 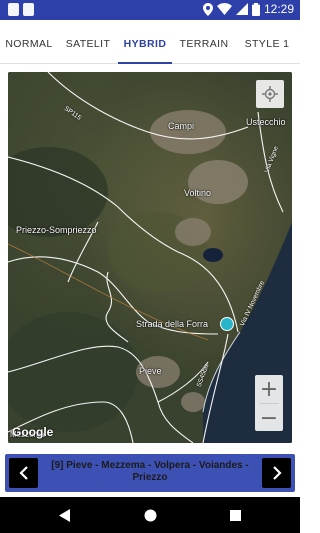 What do you see at coordinates (29, 44) in the screenshot?
I see `tab-normal: NORMAL` at bounding box center [29, 44].